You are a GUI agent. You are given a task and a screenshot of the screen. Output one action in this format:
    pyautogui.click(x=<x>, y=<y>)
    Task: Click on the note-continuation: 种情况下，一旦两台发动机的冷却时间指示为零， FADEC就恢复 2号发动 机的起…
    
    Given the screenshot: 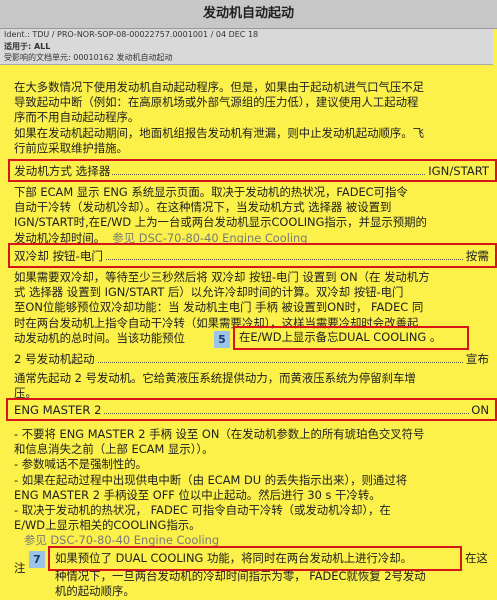 What is the action you would take?
    pyautogui.click(x=275, y=584)
    